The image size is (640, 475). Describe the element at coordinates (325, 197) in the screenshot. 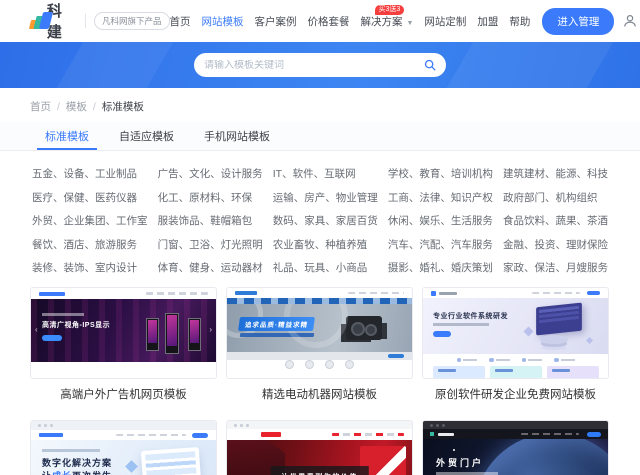

I see `category-link: 运输、房产、物业管理` at that location.